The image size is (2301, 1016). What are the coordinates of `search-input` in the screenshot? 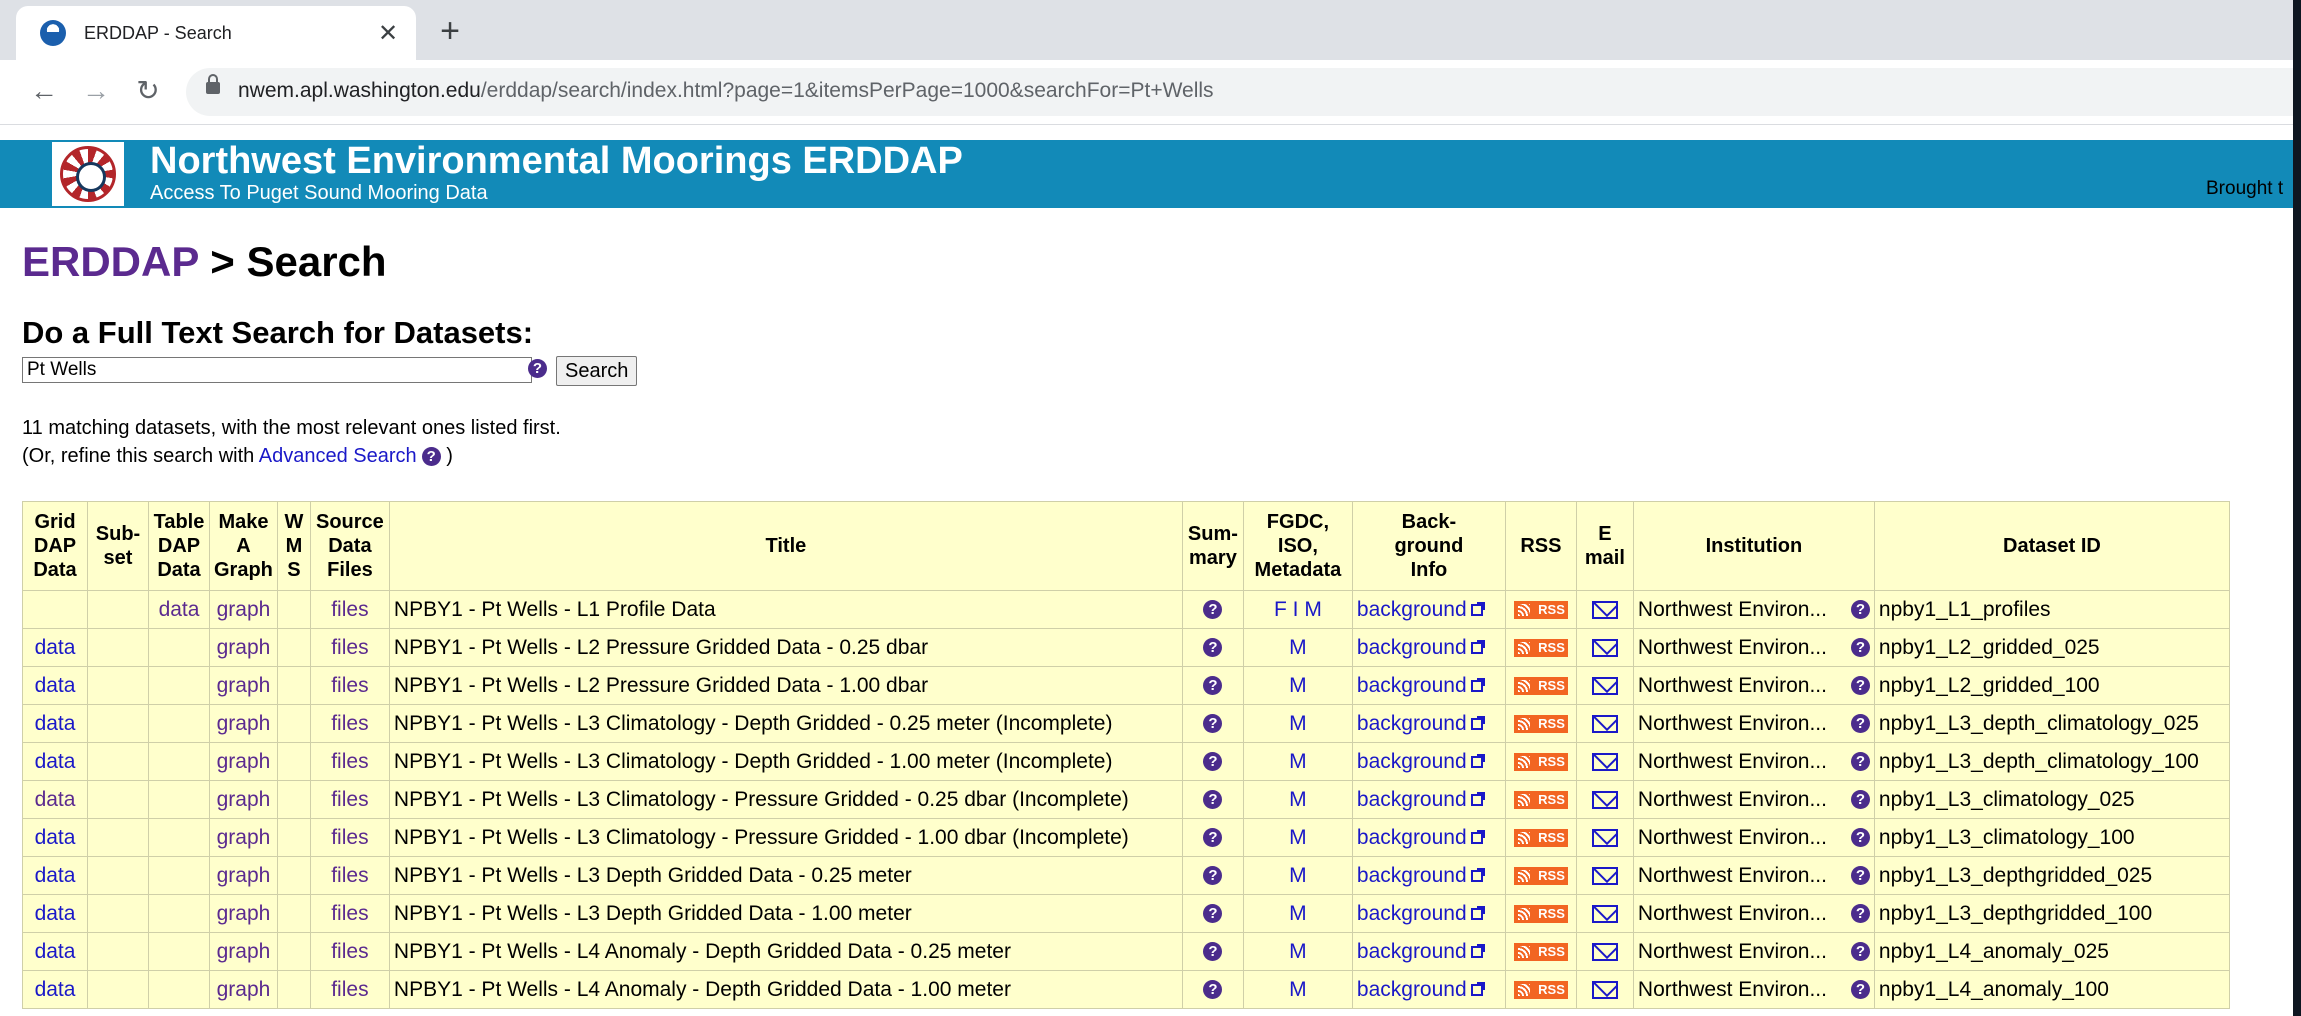 It's located at (277, 370).